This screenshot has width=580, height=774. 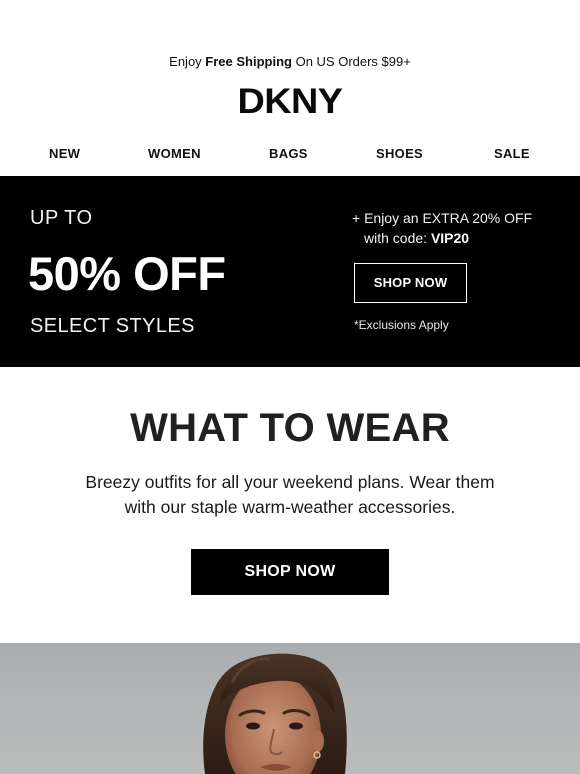 What do you see at coordinates (61, 218) in the screenshot?
I see `promo-up-to: UP TO` at bounding box center [61, 218].